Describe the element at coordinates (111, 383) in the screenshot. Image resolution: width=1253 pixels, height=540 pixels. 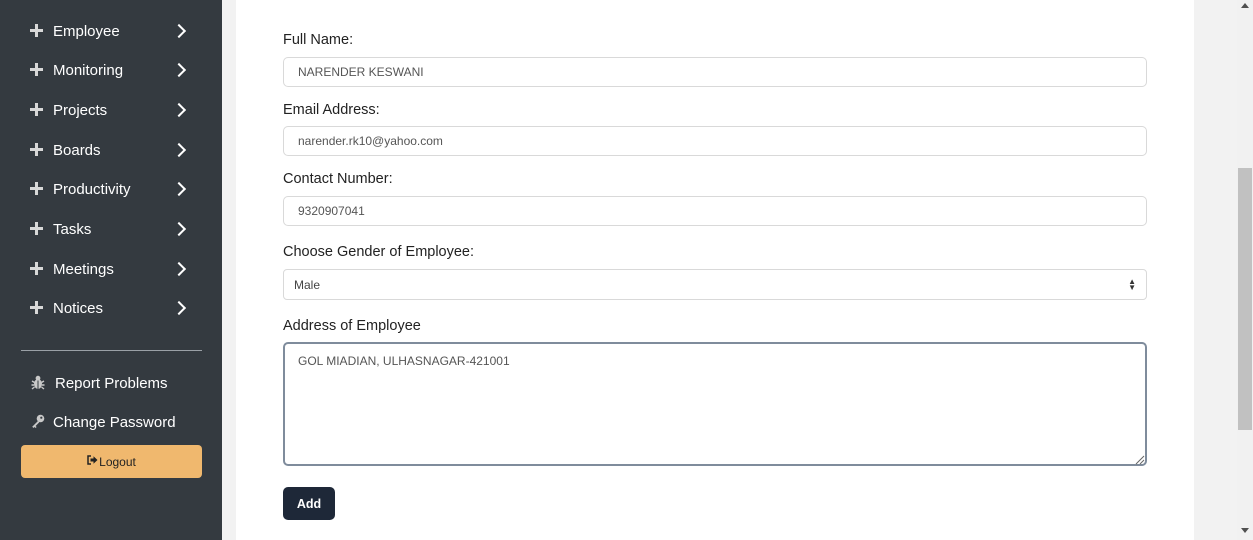
I see `report-problems-label: Report Problems` at that location.